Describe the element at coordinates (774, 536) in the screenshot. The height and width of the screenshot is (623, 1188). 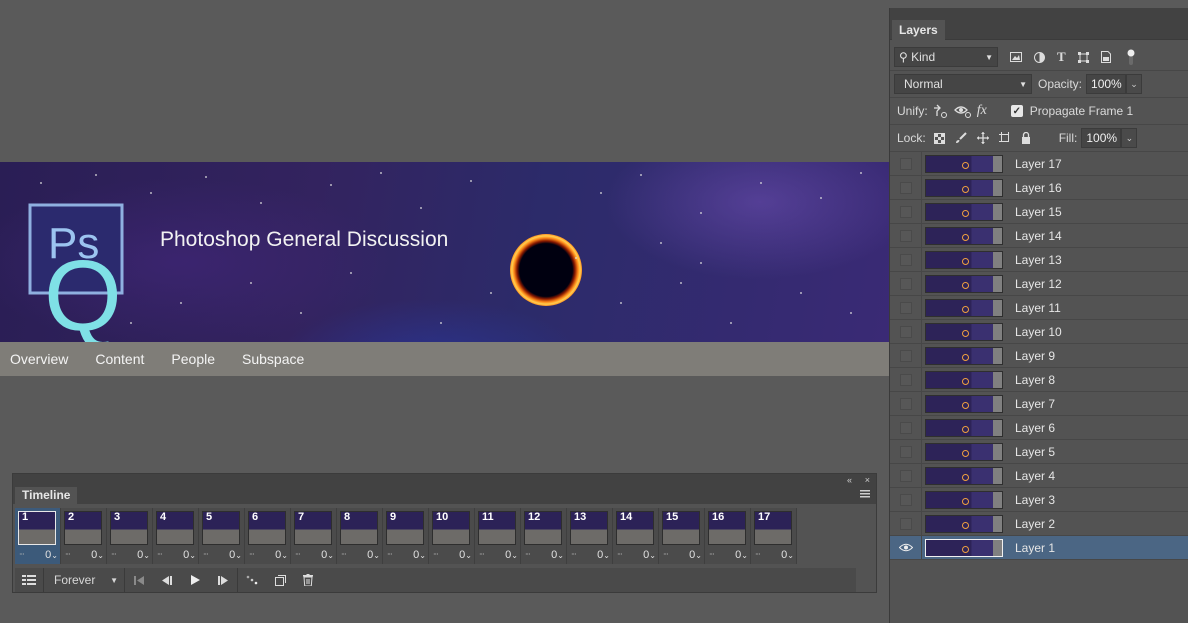
I see `animation-frame: 17 ⋅⋅⋅ 0⌄` at that location.